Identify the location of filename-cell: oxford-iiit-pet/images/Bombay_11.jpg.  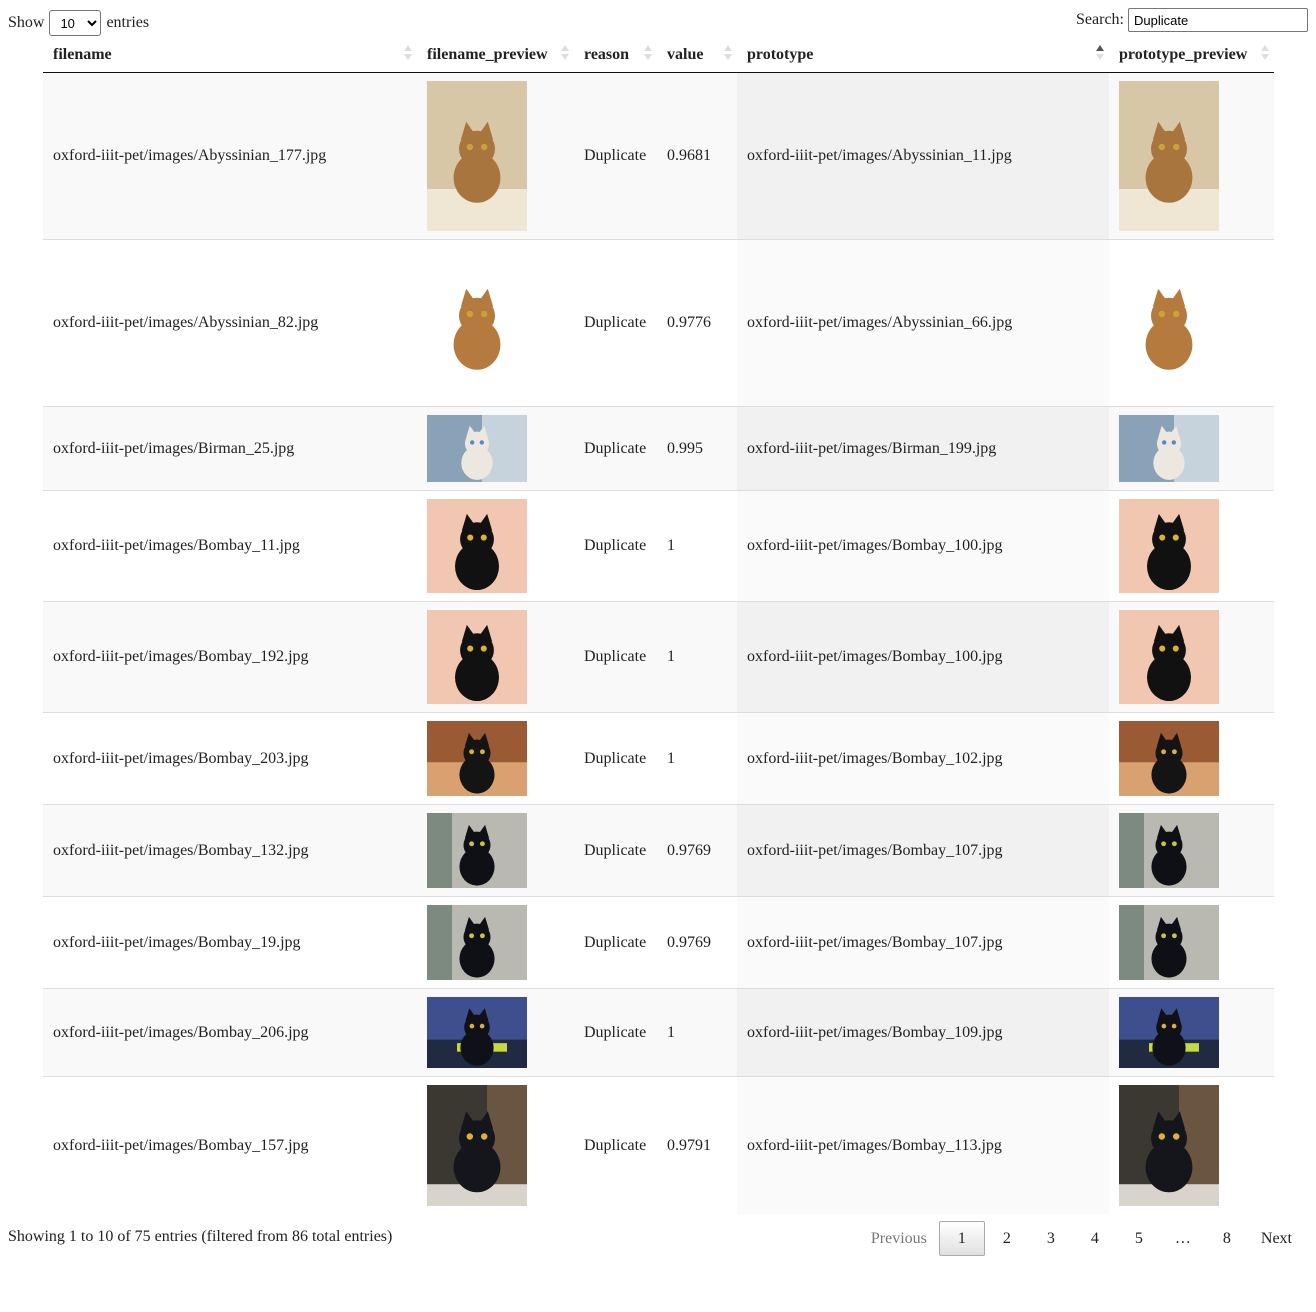
(230, 546).